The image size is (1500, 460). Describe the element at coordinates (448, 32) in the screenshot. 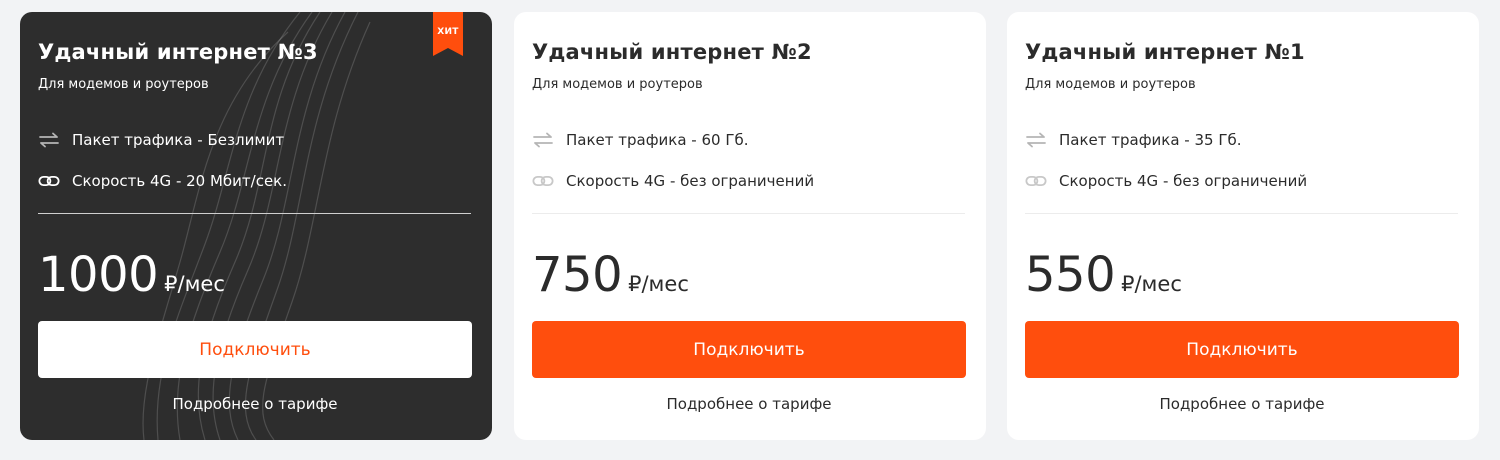

I see `hit-badge-label: ХИТ` at that location.